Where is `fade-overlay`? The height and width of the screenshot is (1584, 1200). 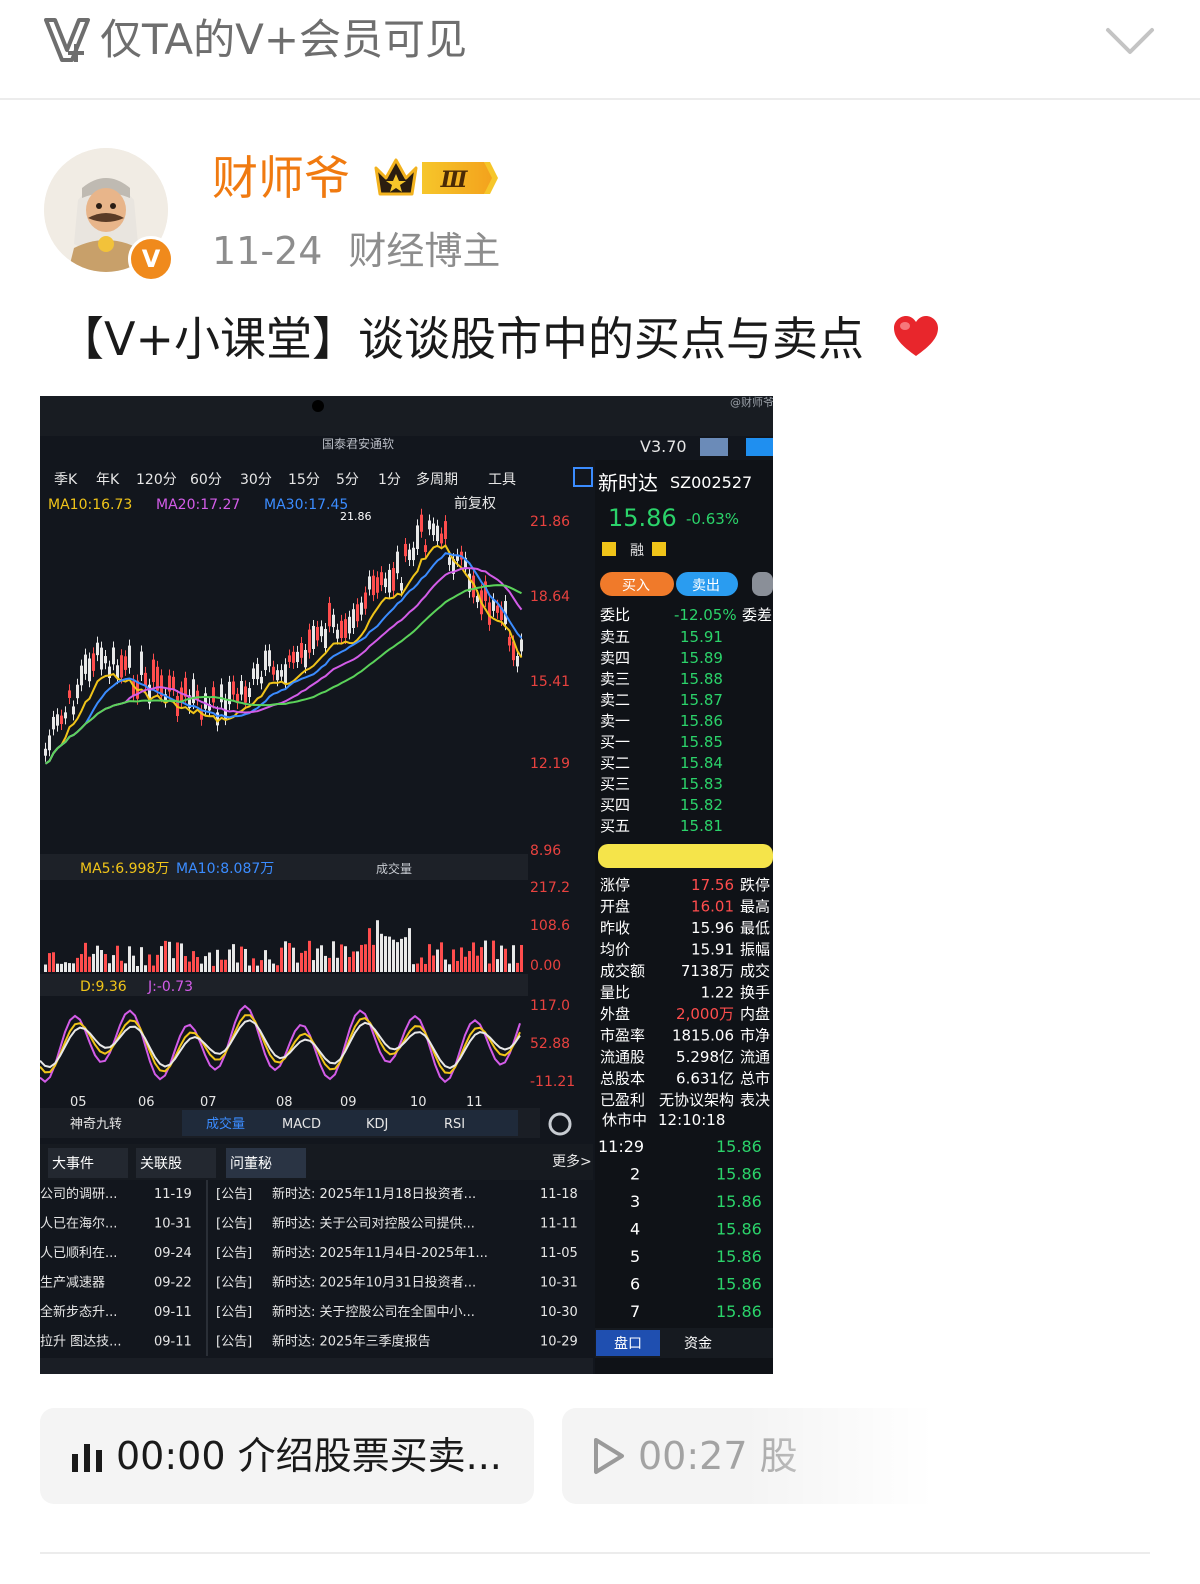 fade-overlay is located at coordinates (971, 1456).